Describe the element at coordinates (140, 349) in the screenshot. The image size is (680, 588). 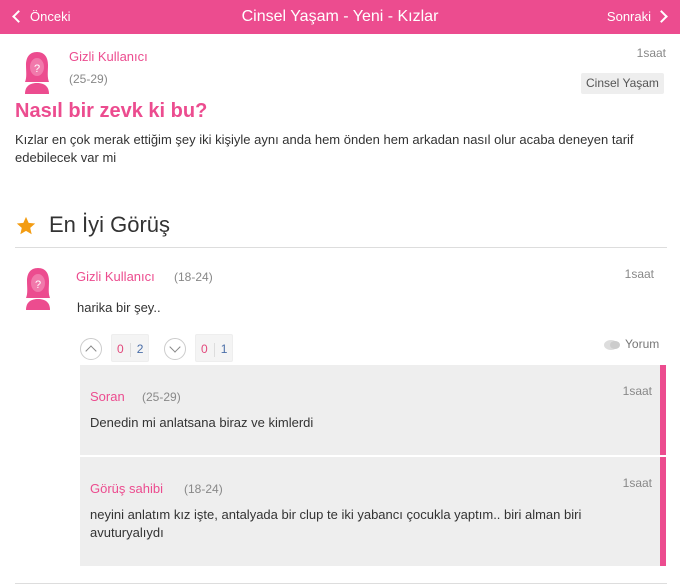
I see `upvote-pos-count: 2` at that location.